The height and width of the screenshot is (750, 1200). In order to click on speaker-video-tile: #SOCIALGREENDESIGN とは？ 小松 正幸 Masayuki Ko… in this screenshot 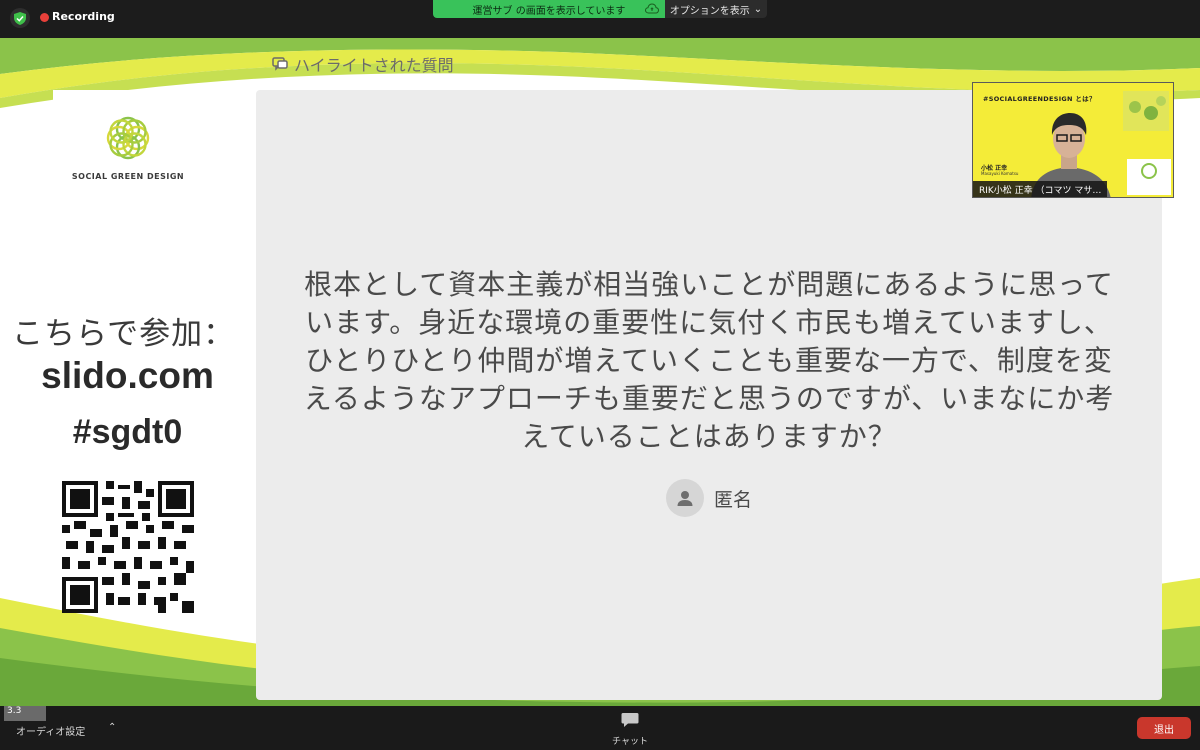, I will do `click(1073, 140)`.